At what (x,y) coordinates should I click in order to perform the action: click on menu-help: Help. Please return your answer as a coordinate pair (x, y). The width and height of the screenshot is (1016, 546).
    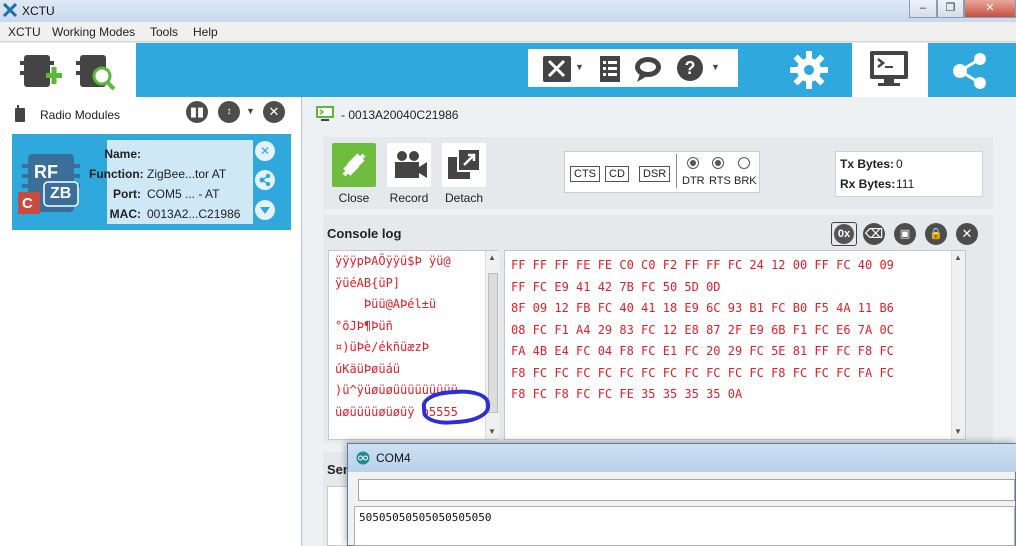
    Looking at the image, I should click on (205, 32).